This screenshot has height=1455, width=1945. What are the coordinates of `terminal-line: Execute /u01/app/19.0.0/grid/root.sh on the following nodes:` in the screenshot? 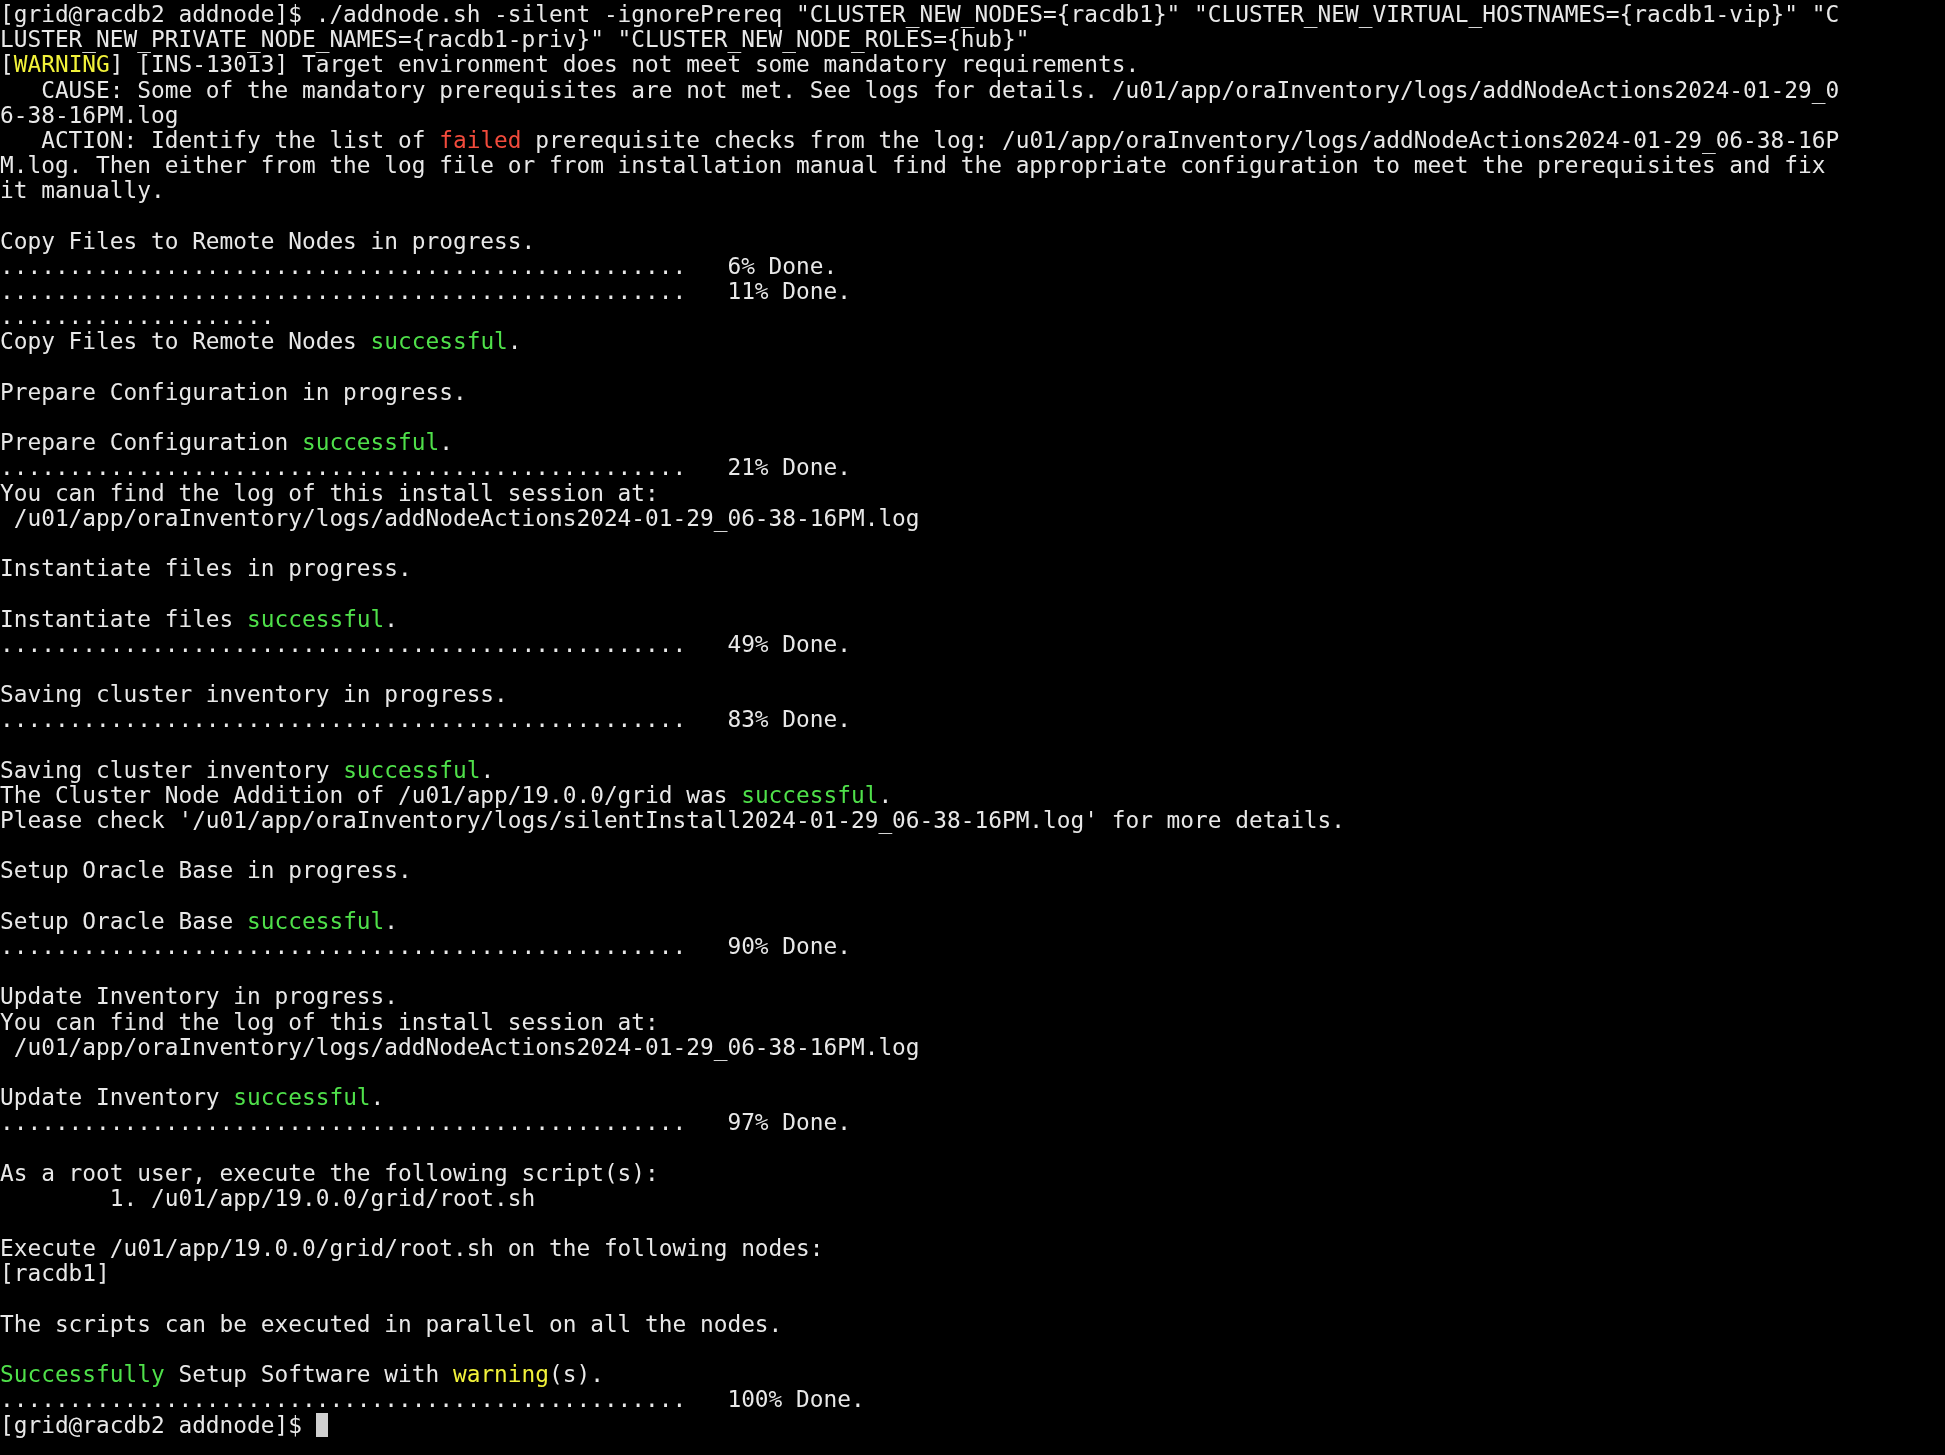 It's located at (412, 1249).